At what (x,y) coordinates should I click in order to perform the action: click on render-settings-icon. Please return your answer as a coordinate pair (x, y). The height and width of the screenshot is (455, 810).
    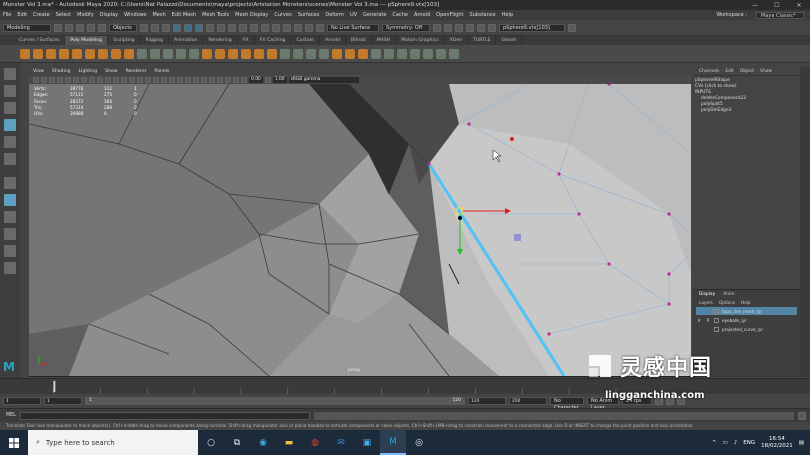
    Looking at the image, I should click on (309, 27).